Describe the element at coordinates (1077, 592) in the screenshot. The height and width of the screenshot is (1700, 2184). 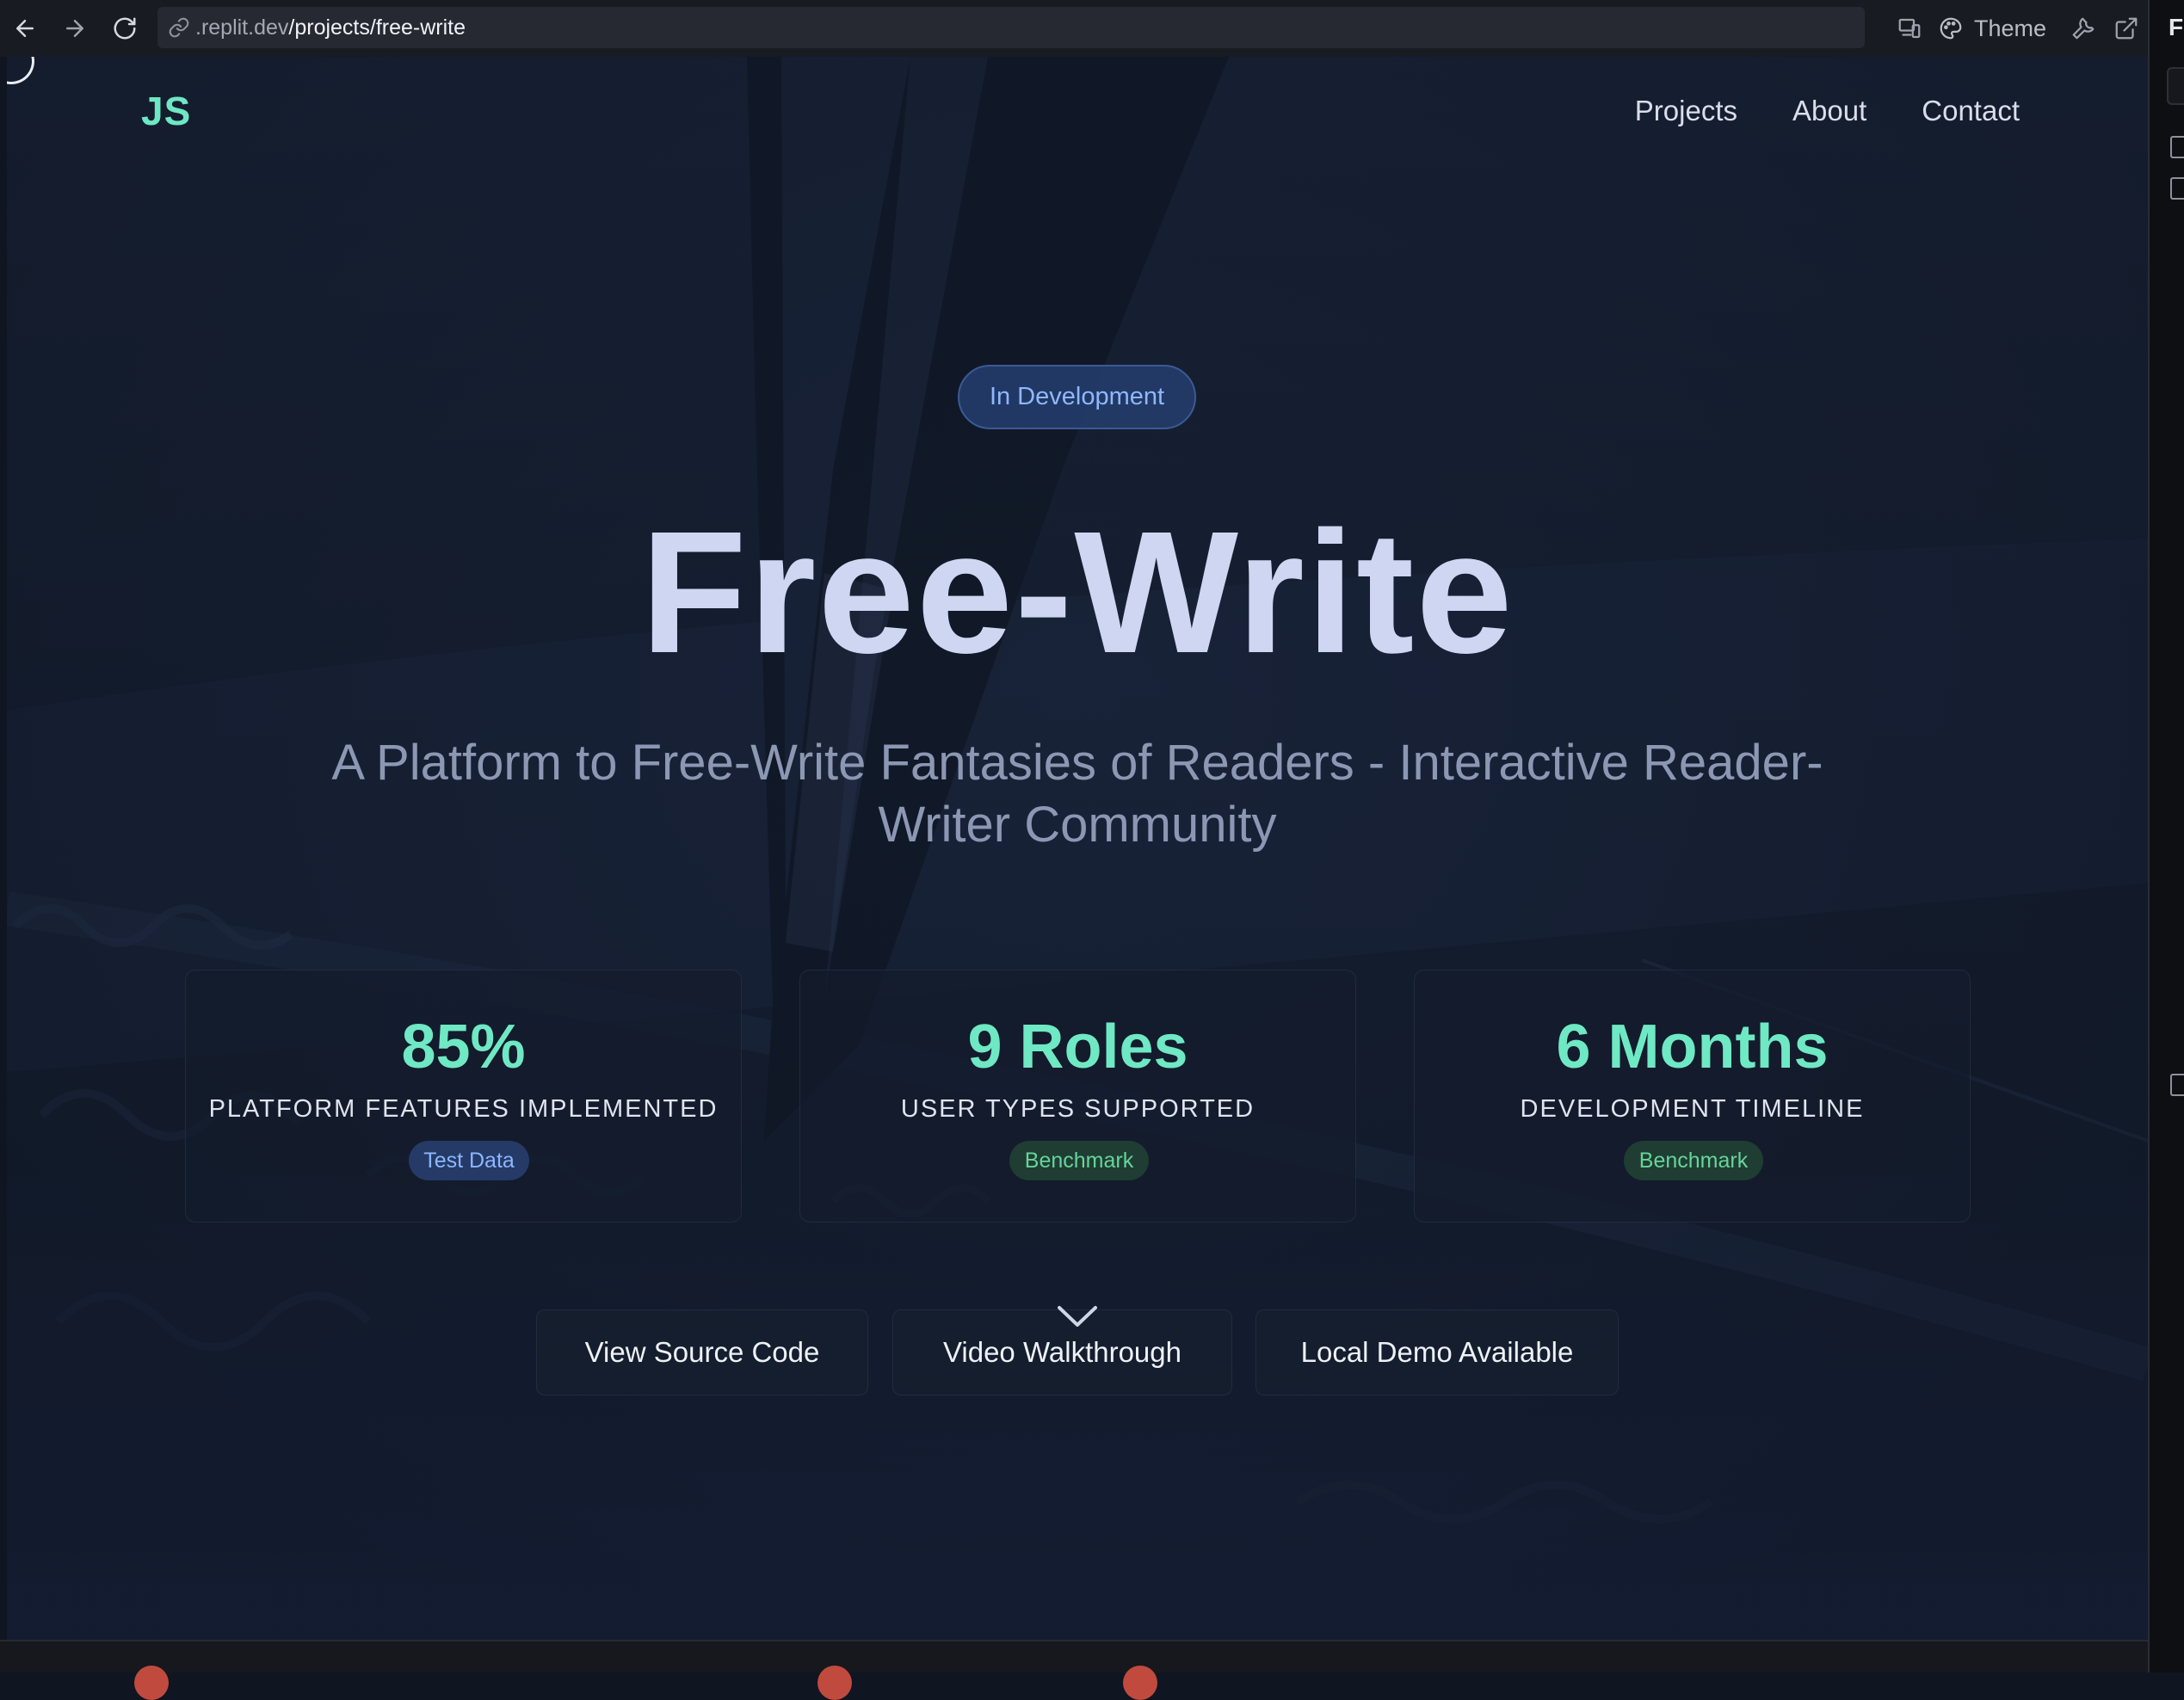
I see `page-title: Free-Write` at that location.